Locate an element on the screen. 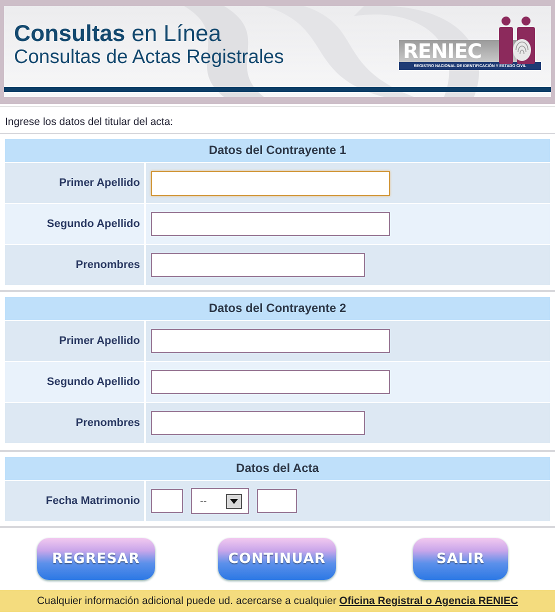  instruction-text: Ingrese los datos del titular del acta: is located at coordinates (89, 122).